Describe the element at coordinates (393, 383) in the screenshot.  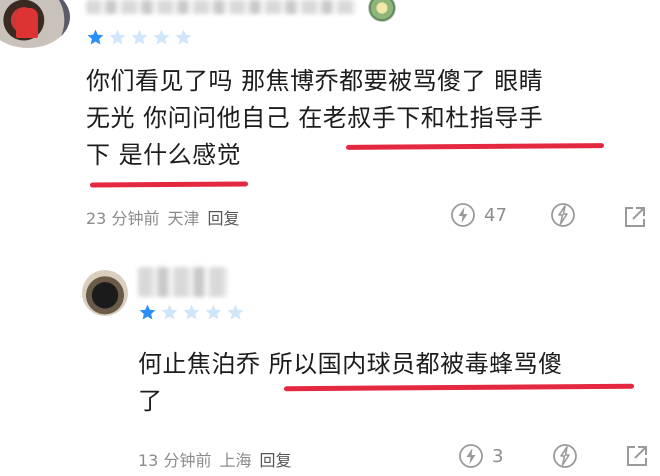
I see `comment-text: 何止焦泊乔 所以国内球员都被毒蜂骂傻 了` at that location.